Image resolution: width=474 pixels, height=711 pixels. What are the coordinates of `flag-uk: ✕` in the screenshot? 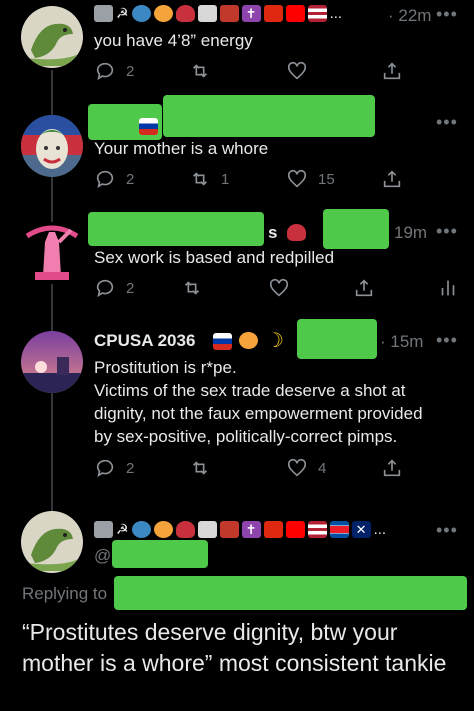 It's located at (361, 529).